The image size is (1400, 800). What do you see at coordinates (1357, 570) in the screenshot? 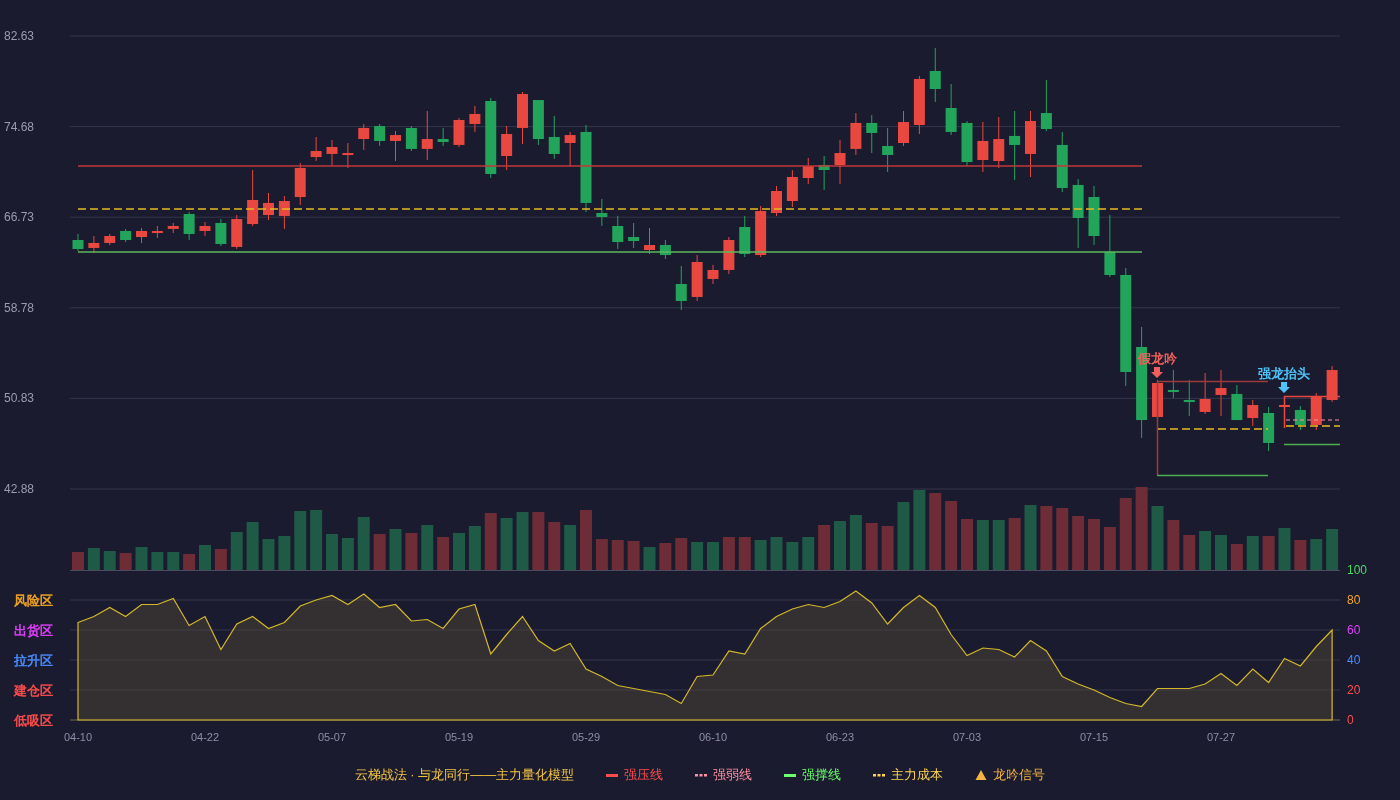
I see `axis-label: 100` at bounding box center [1357, 570].